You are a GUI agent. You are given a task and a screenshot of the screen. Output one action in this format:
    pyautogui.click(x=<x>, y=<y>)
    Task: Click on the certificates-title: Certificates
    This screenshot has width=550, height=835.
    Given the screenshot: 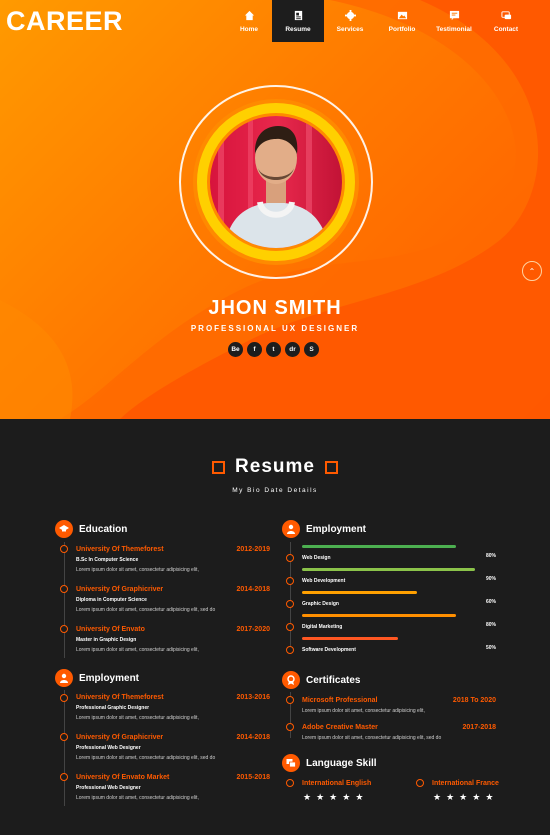 What is the action you would take?
    pyautogui.click(x=321, y=680)
    